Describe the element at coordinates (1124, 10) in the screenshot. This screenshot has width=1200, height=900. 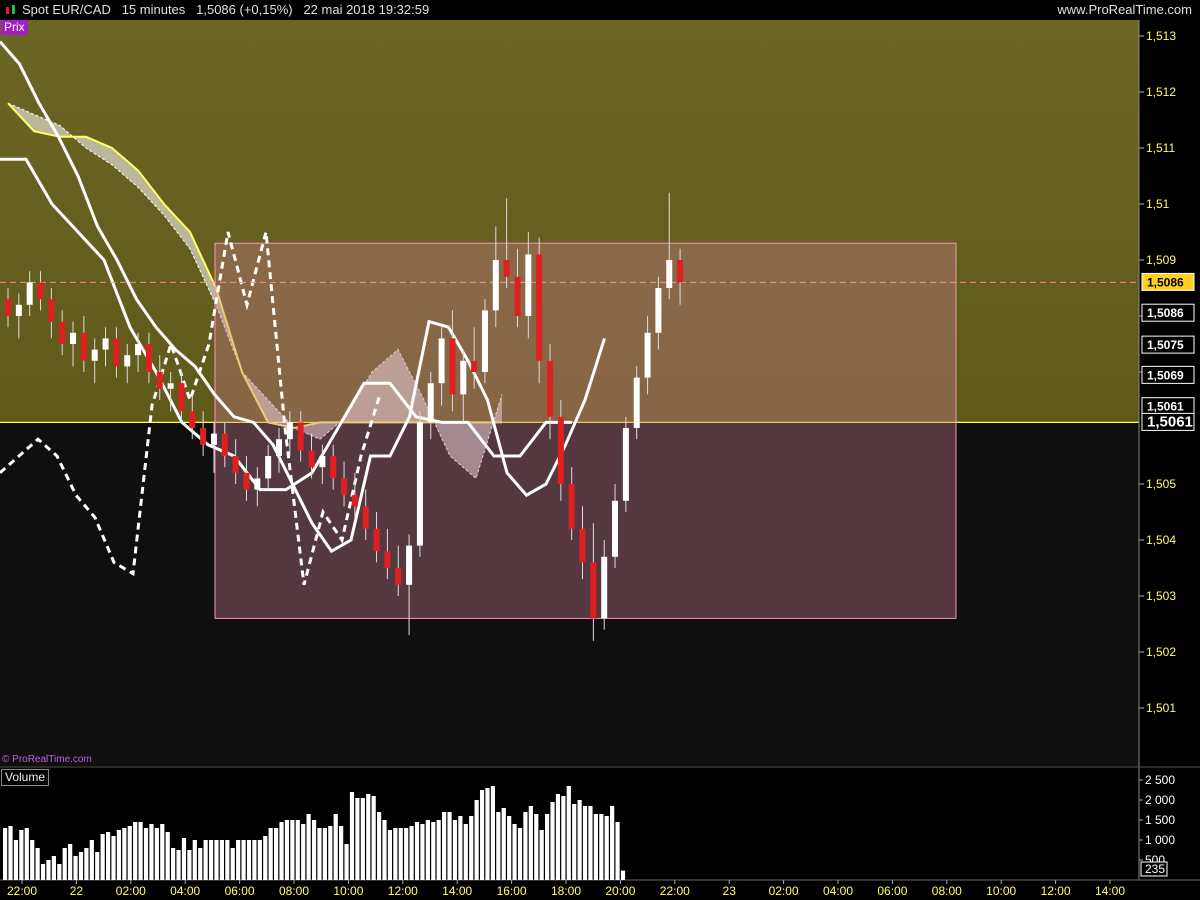
I see `site-link: www.ProRealTime.com` at that location.